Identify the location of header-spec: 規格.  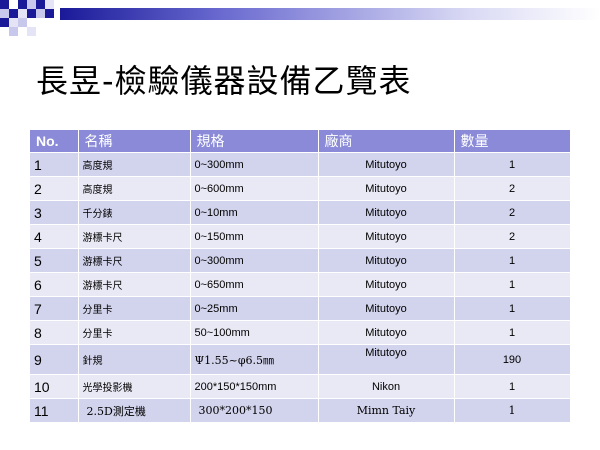
(254, 141).